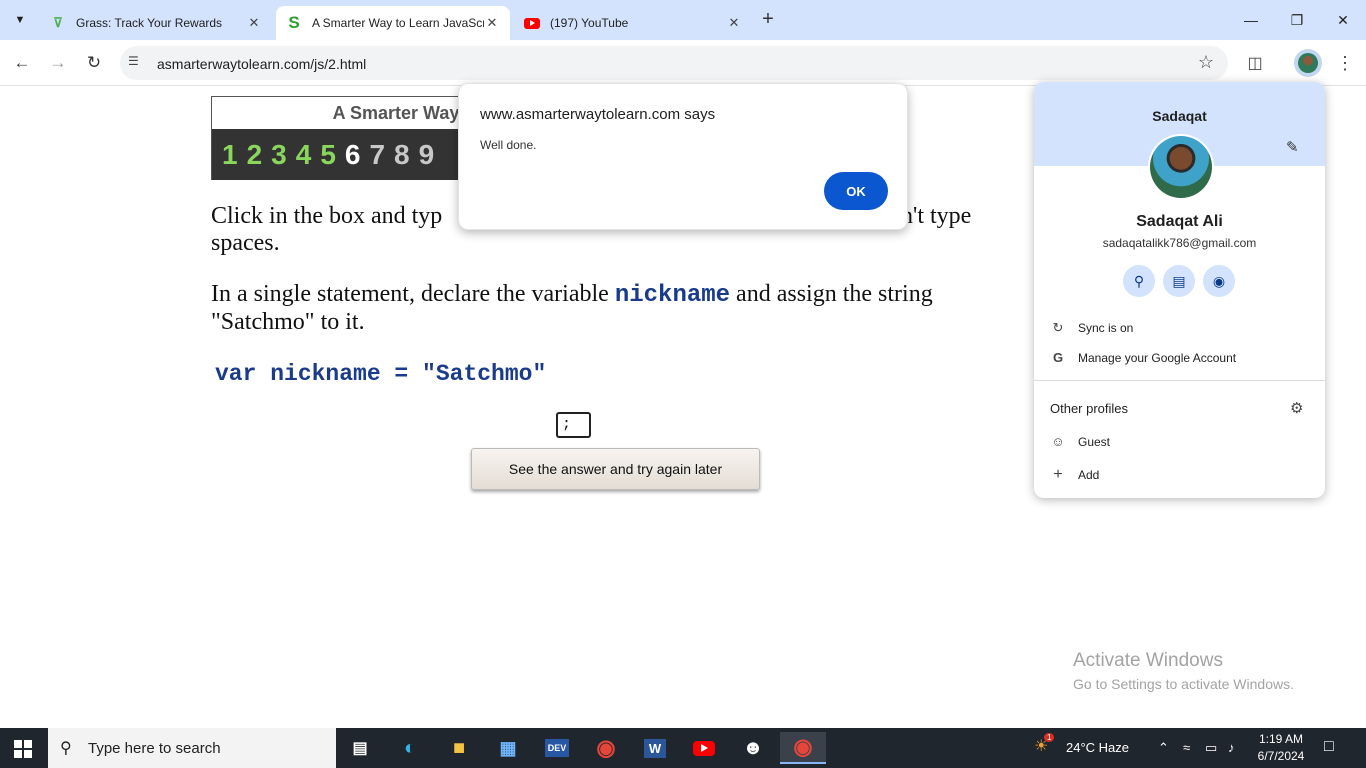  I want to click on ok-button: OK, so click(856, 191).